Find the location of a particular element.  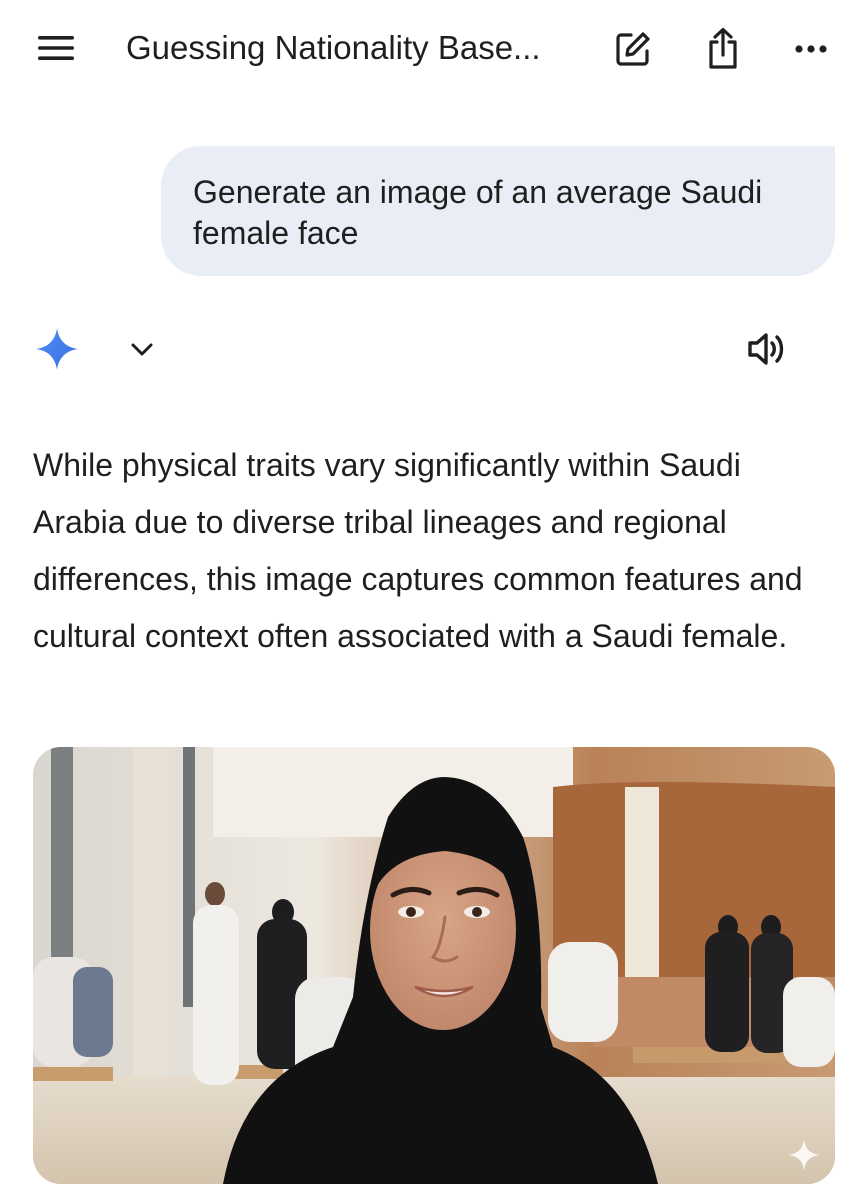

share-icon is located at coordinates (723, 48).